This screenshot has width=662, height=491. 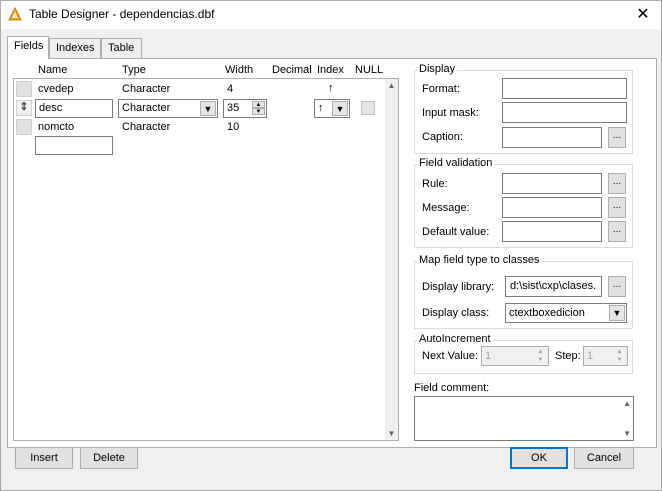 What do you see at coordinates (552, 231) in the screenshot?
I see `default-value-input` at bounding box center [552, 231].